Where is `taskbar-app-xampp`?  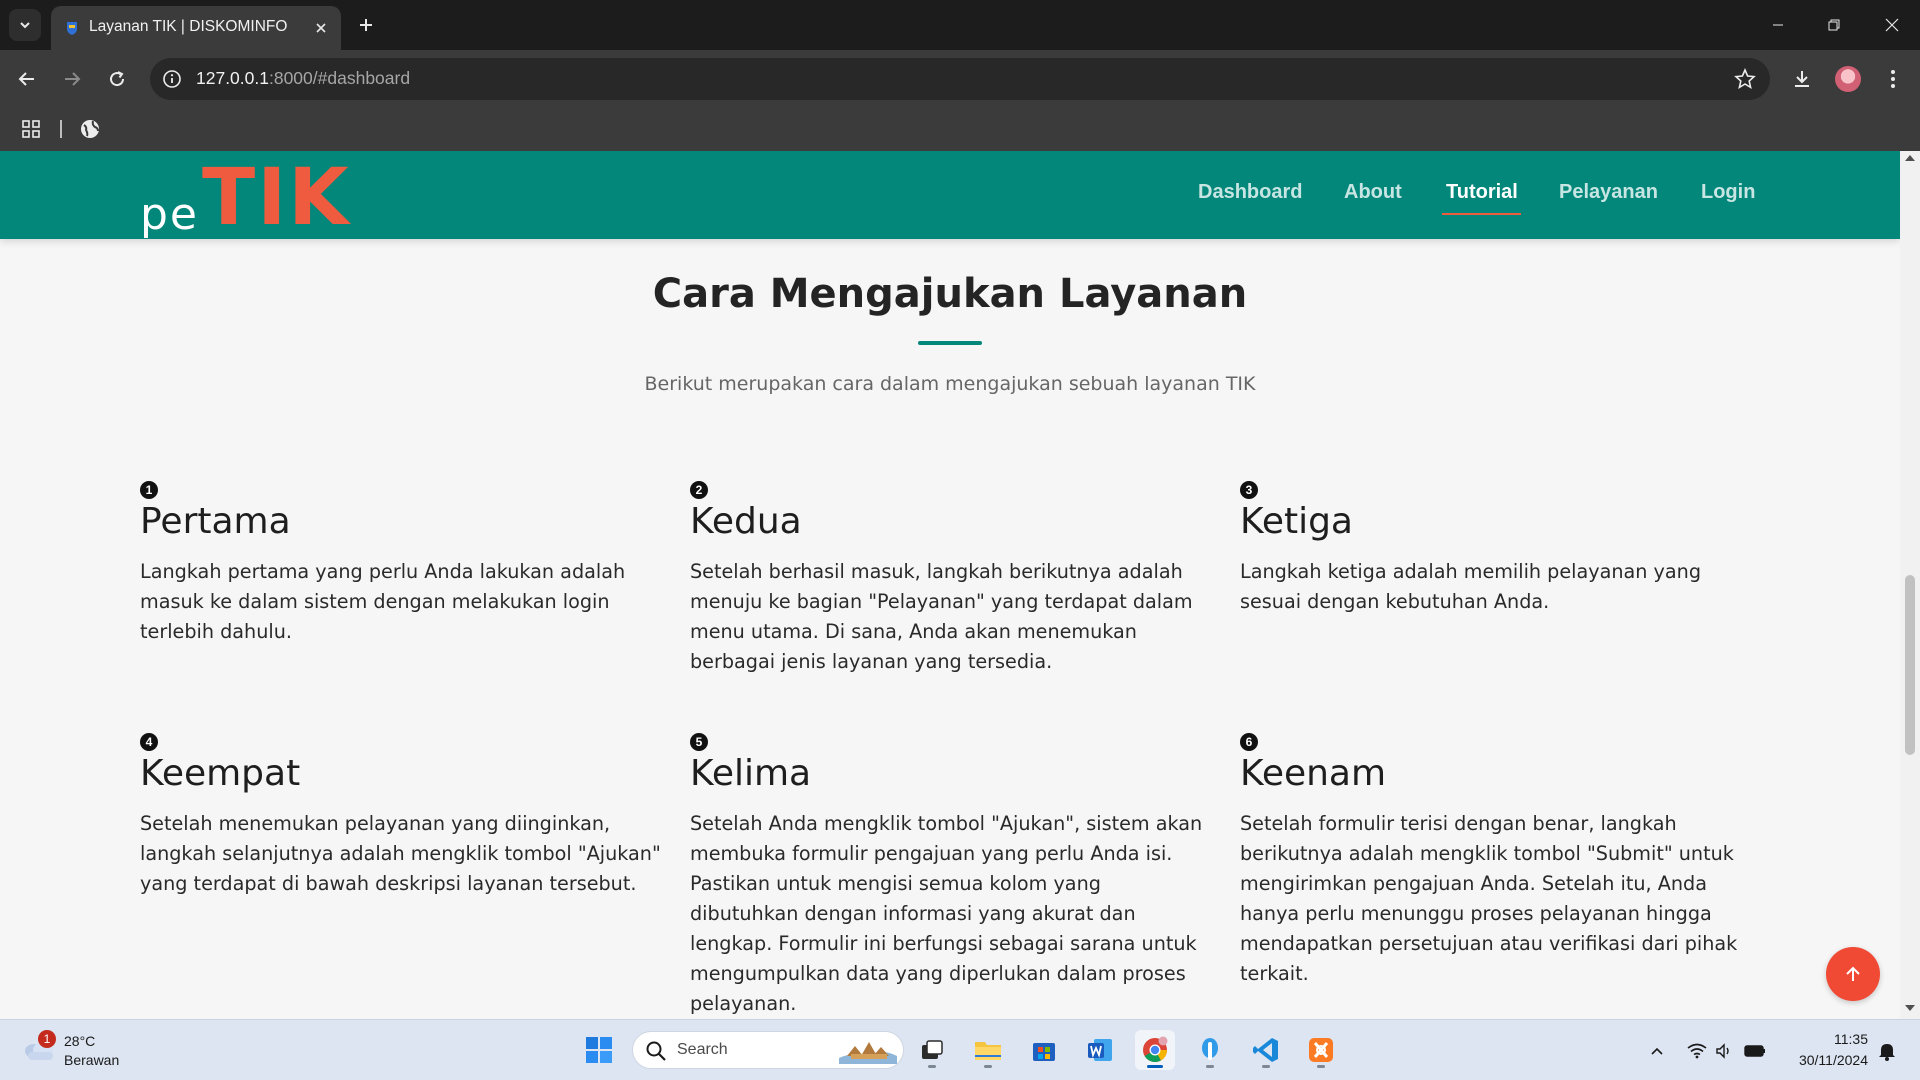
taskbar-app-xampp is located at coordinates (1321, 1050).